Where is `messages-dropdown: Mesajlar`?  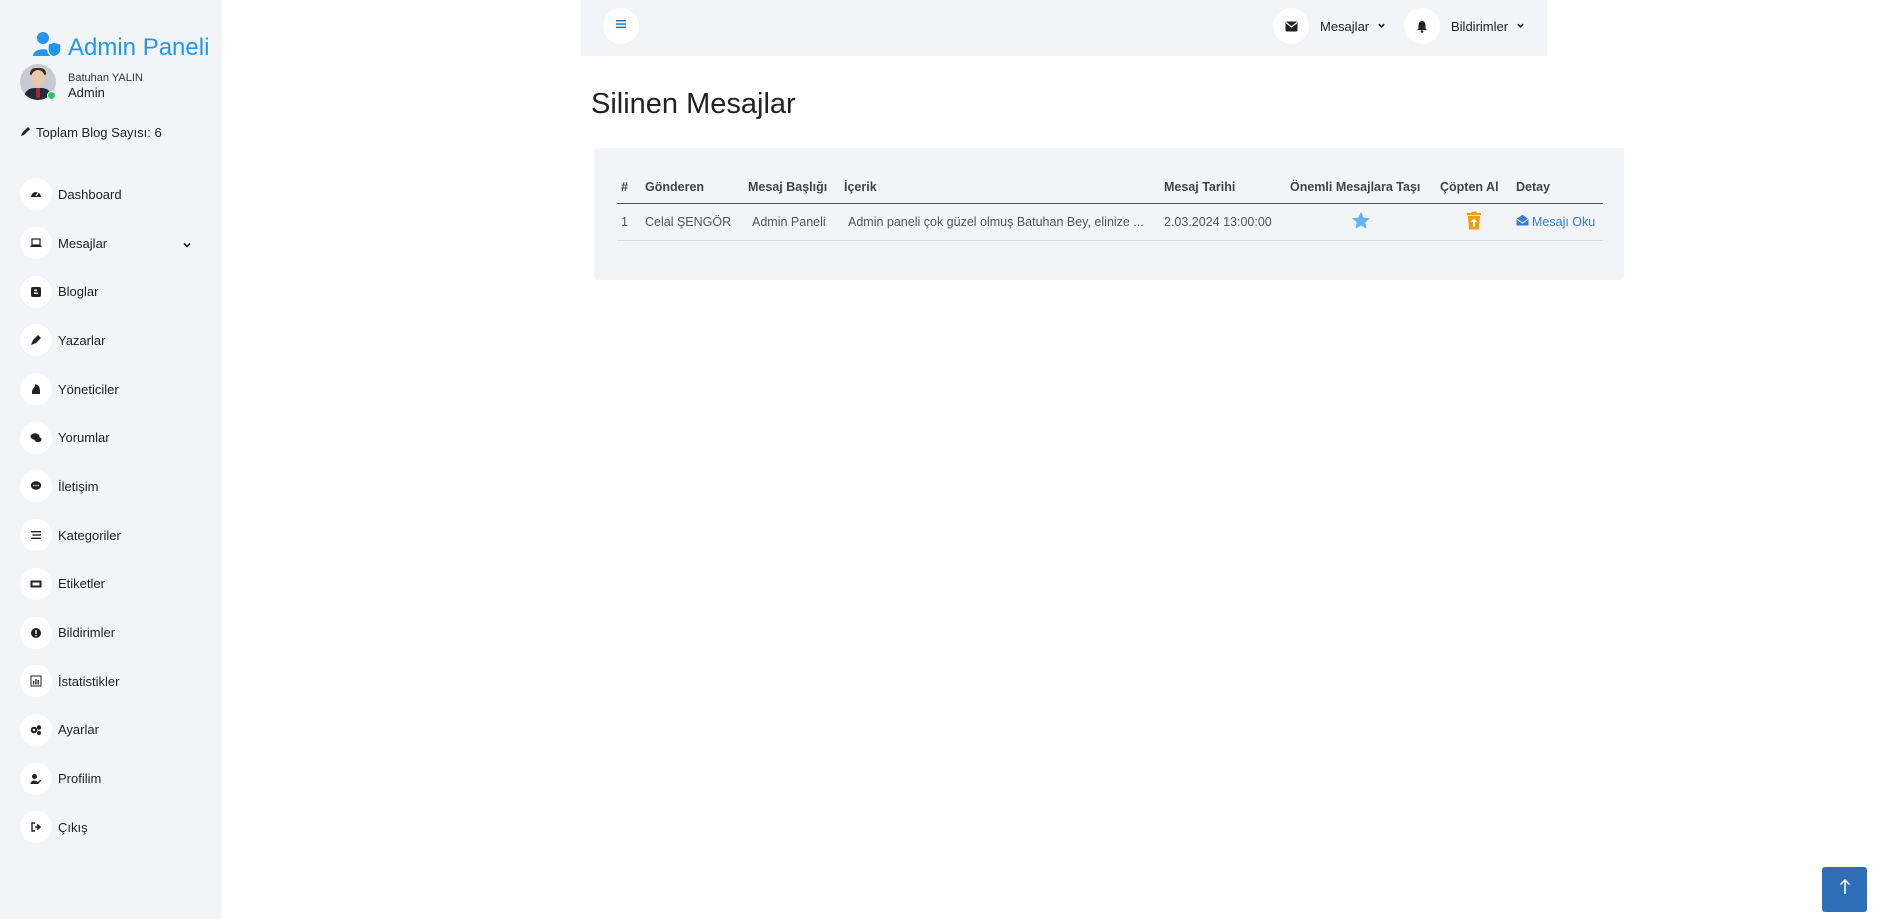
messages-dropdown: Mesajlar is located at coordinates (1329, 26).